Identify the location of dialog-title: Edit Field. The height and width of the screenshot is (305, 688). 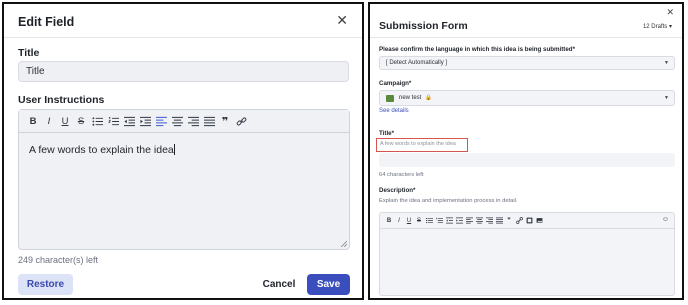
(46, 22).